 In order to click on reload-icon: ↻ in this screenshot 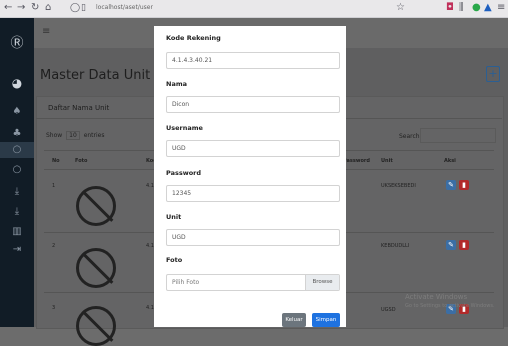, I will do `click(35, 8)`.